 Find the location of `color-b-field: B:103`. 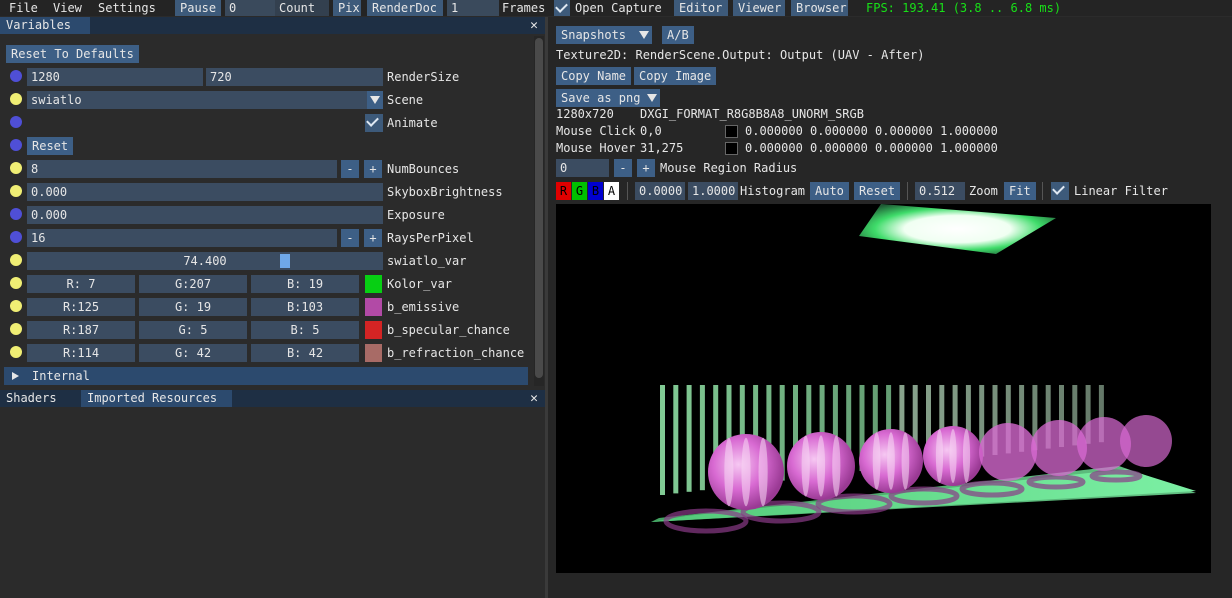

color-b-field: B:103 is located at coordinates (305, 307).